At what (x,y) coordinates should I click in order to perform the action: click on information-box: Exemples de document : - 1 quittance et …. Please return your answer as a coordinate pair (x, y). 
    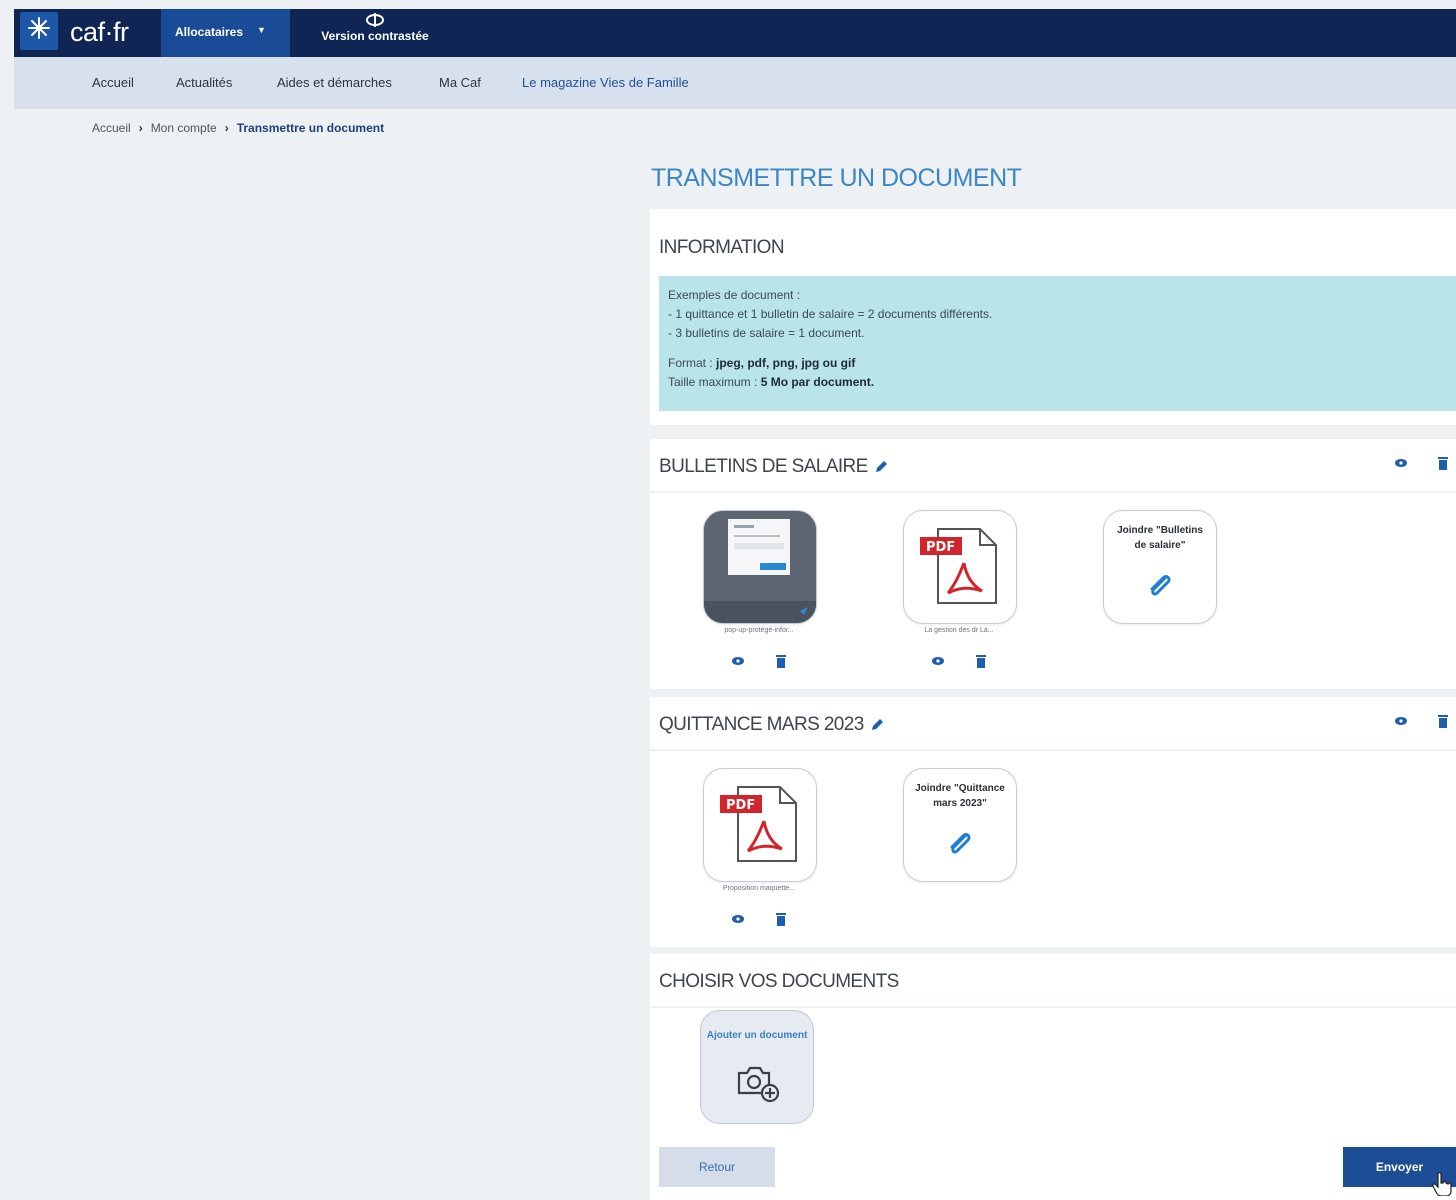
    Looking at the image, I should click on (1057, 343).